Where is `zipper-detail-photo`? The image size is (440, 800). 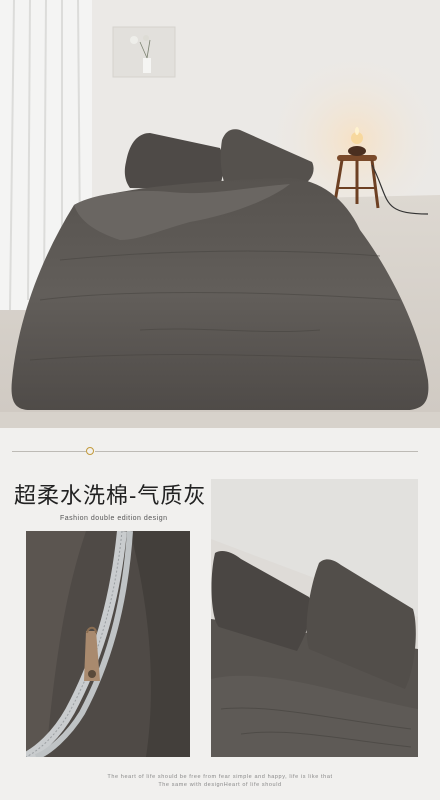 zipper-detail-photo is located at coordinates (108, 644).